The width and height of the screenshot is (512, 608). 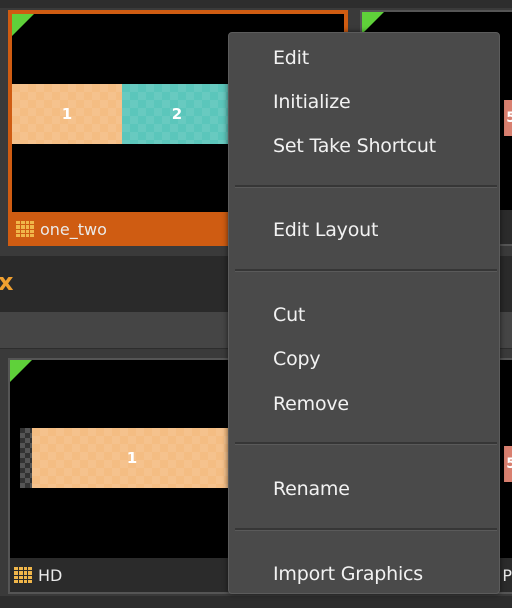 I want to click on tile-label: P, so click(x=507, y=575).